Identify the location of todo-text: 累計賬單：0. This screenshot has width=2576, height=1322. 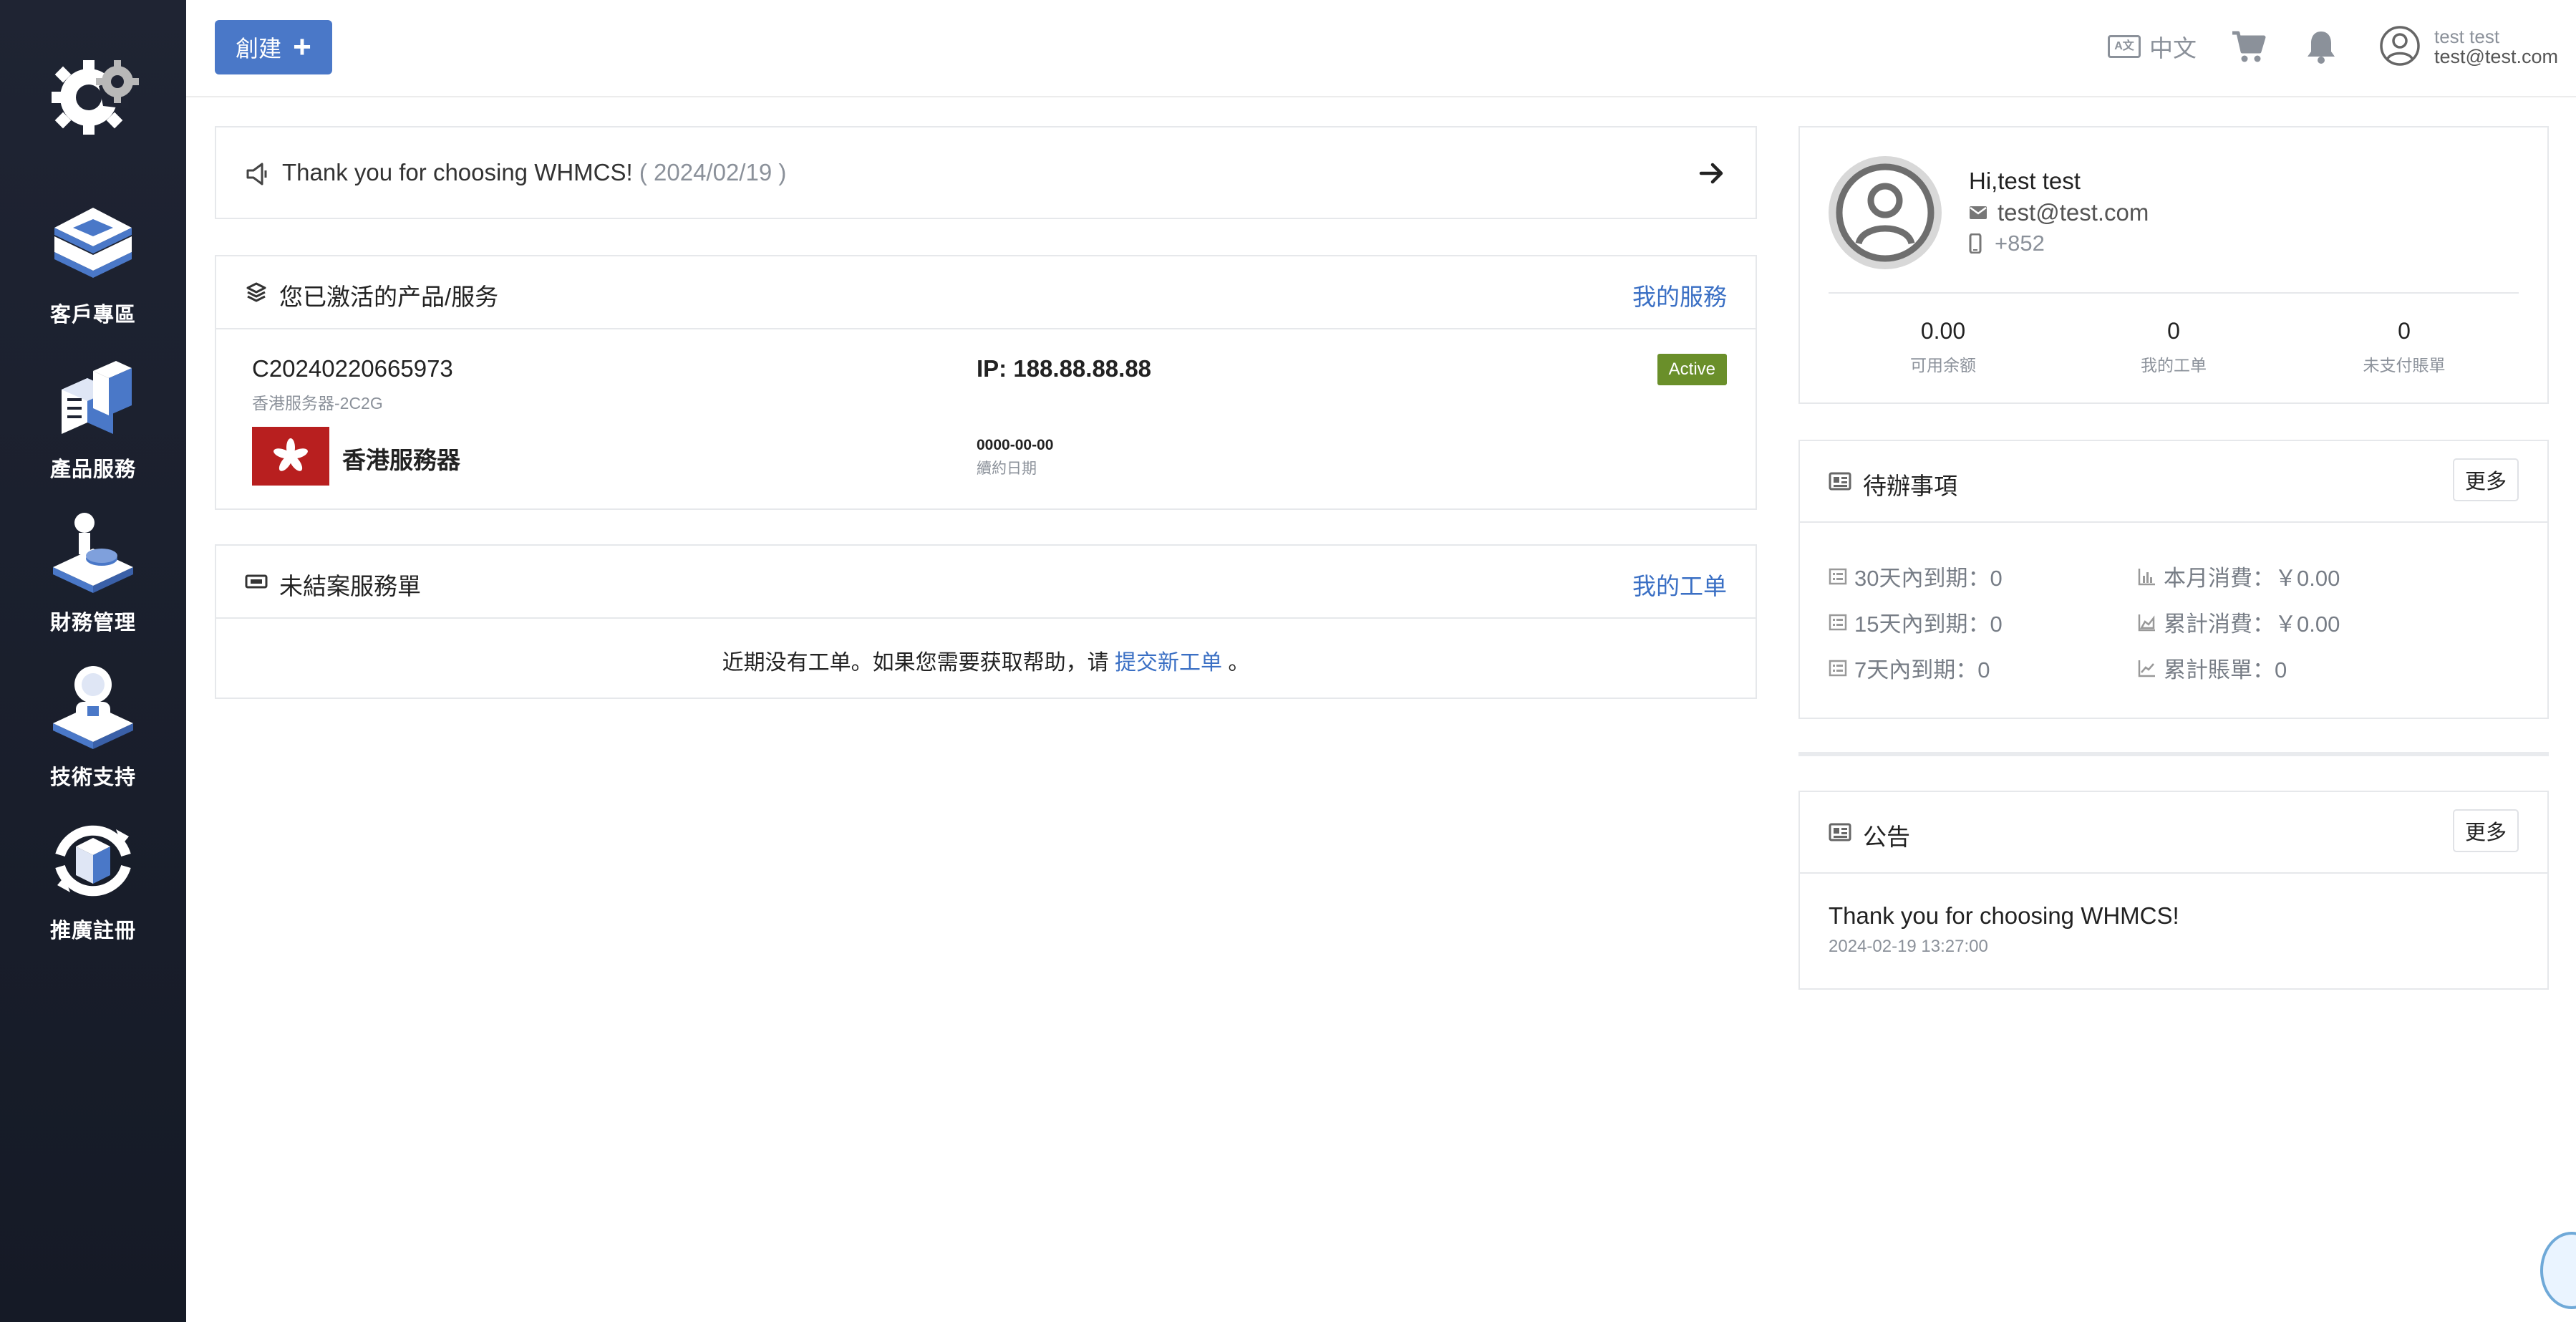
(2226, 670).